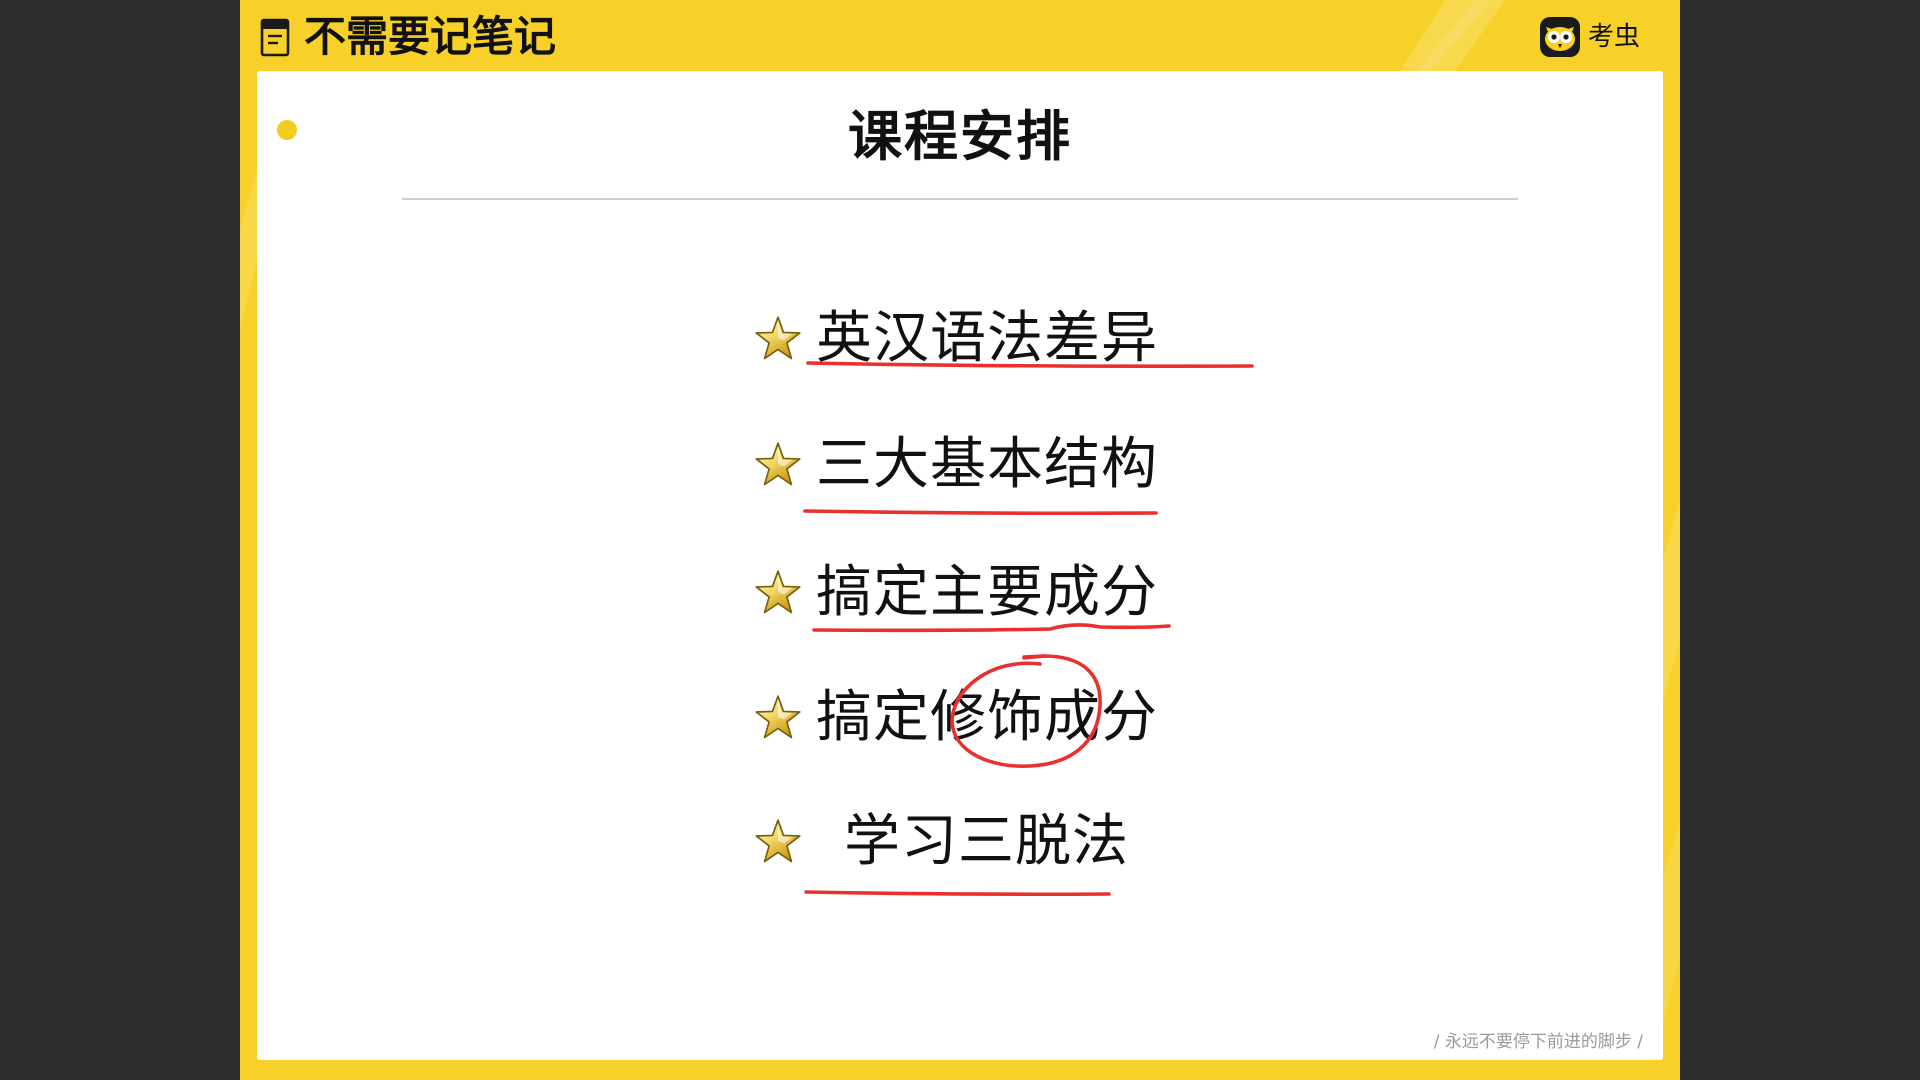  I want to click on brand-name: 考虫, so click(1614, 37).